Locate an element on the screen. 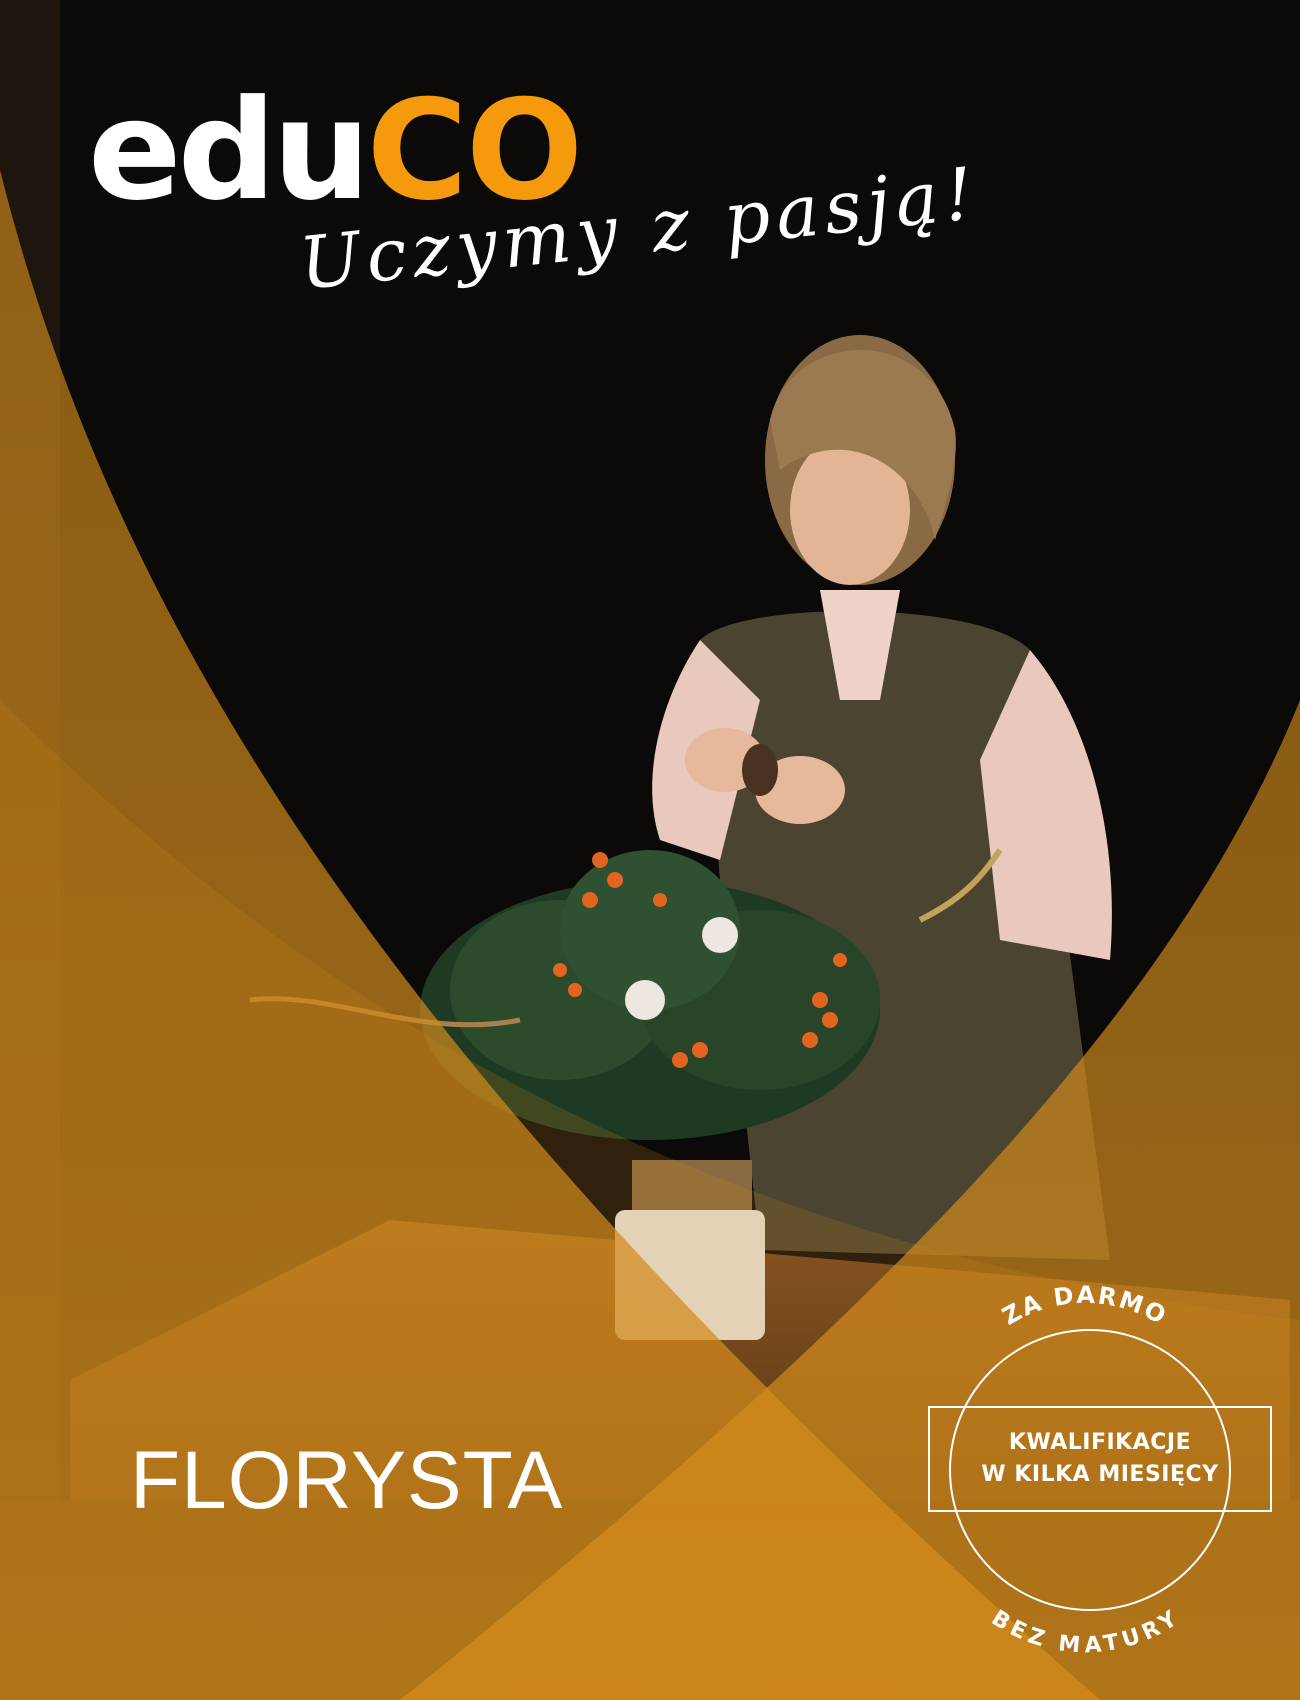 The width and height of the screenshot is (1300, 1700). badge-box: KWALIFIKACJE W KILKA MIESIĘCY is located at coordinates (1100, 1459).